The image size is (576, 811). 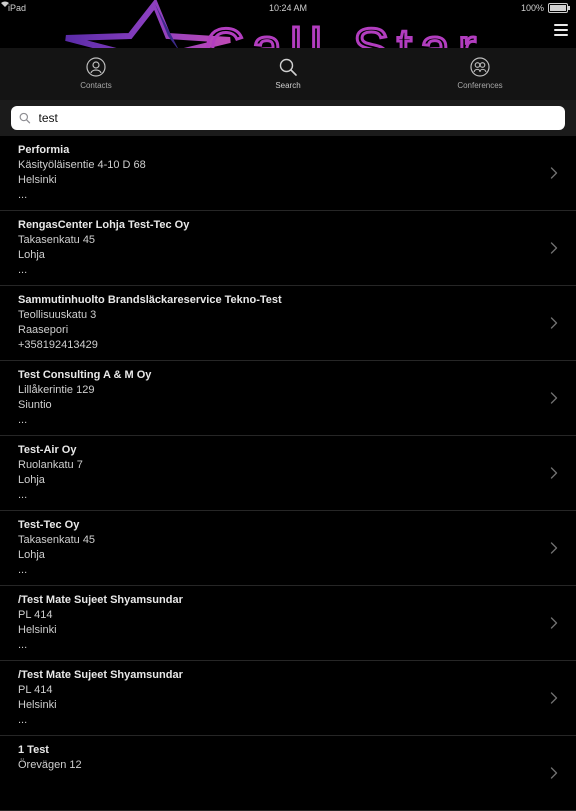 I want to click on status-bar: iPad 10:24 AM 100%, so click(x=288, y=8).